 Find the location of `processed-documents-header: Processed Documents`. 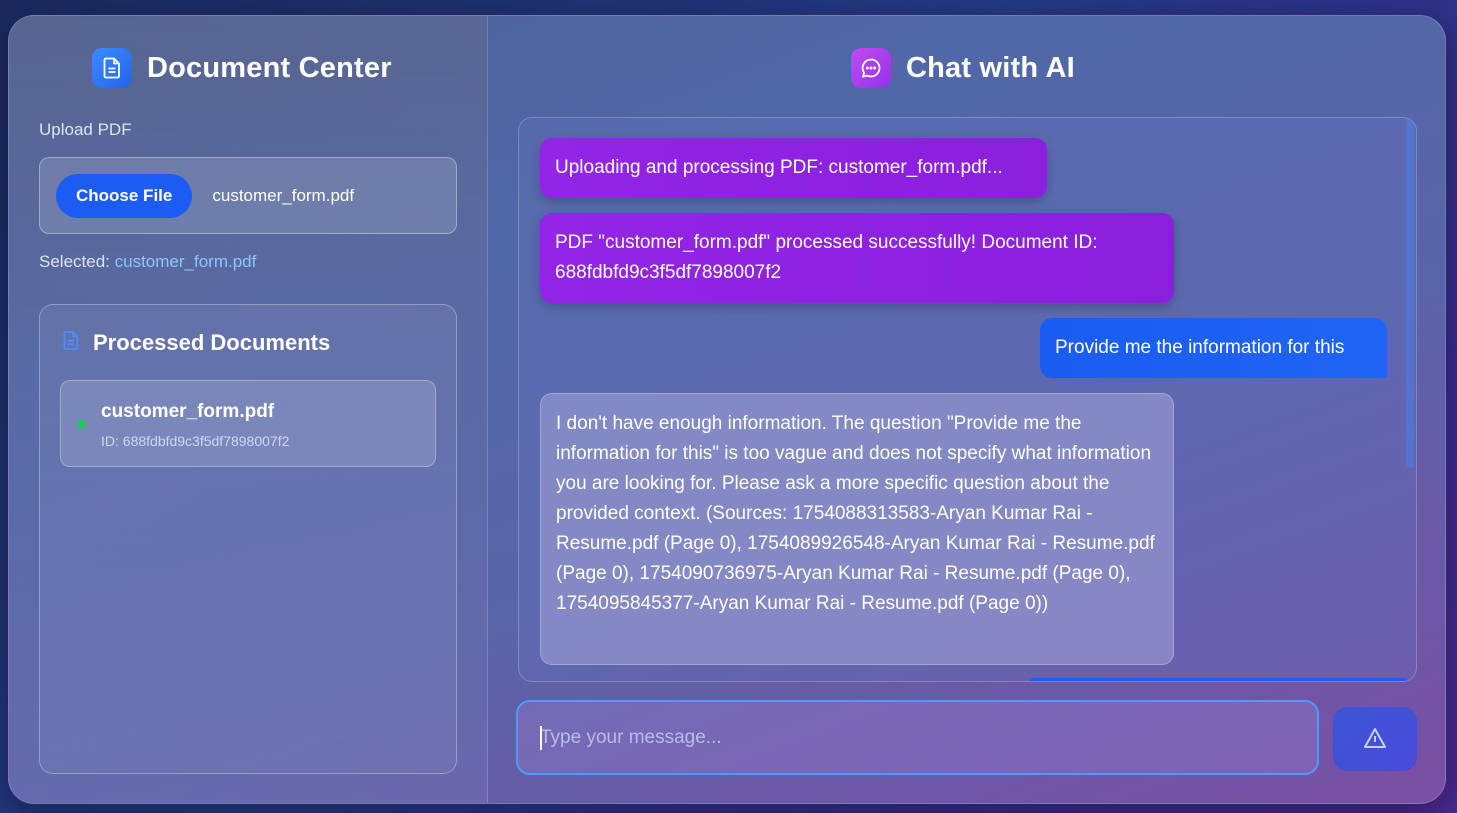

processed-documents-header: Processed Documents is located at coordinates (196, 343).